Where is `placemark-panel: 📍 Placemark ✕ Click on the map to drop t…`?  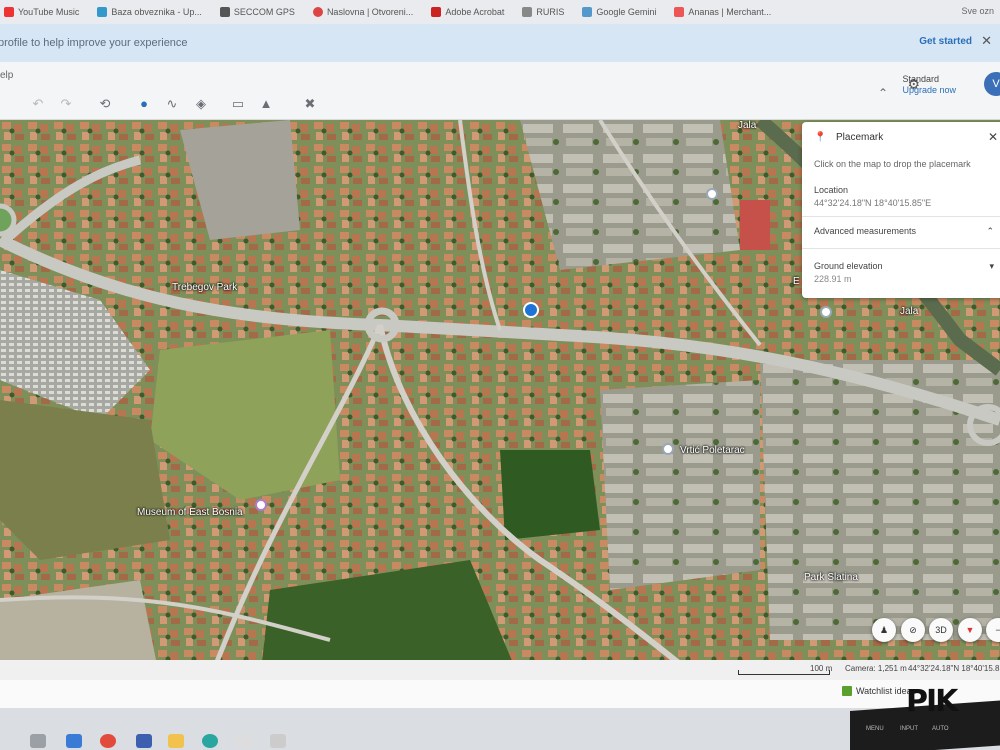
placemark-panel: 📍 Placemark ✕ Click on the map to drop t… is located at coordinates (901, 210).